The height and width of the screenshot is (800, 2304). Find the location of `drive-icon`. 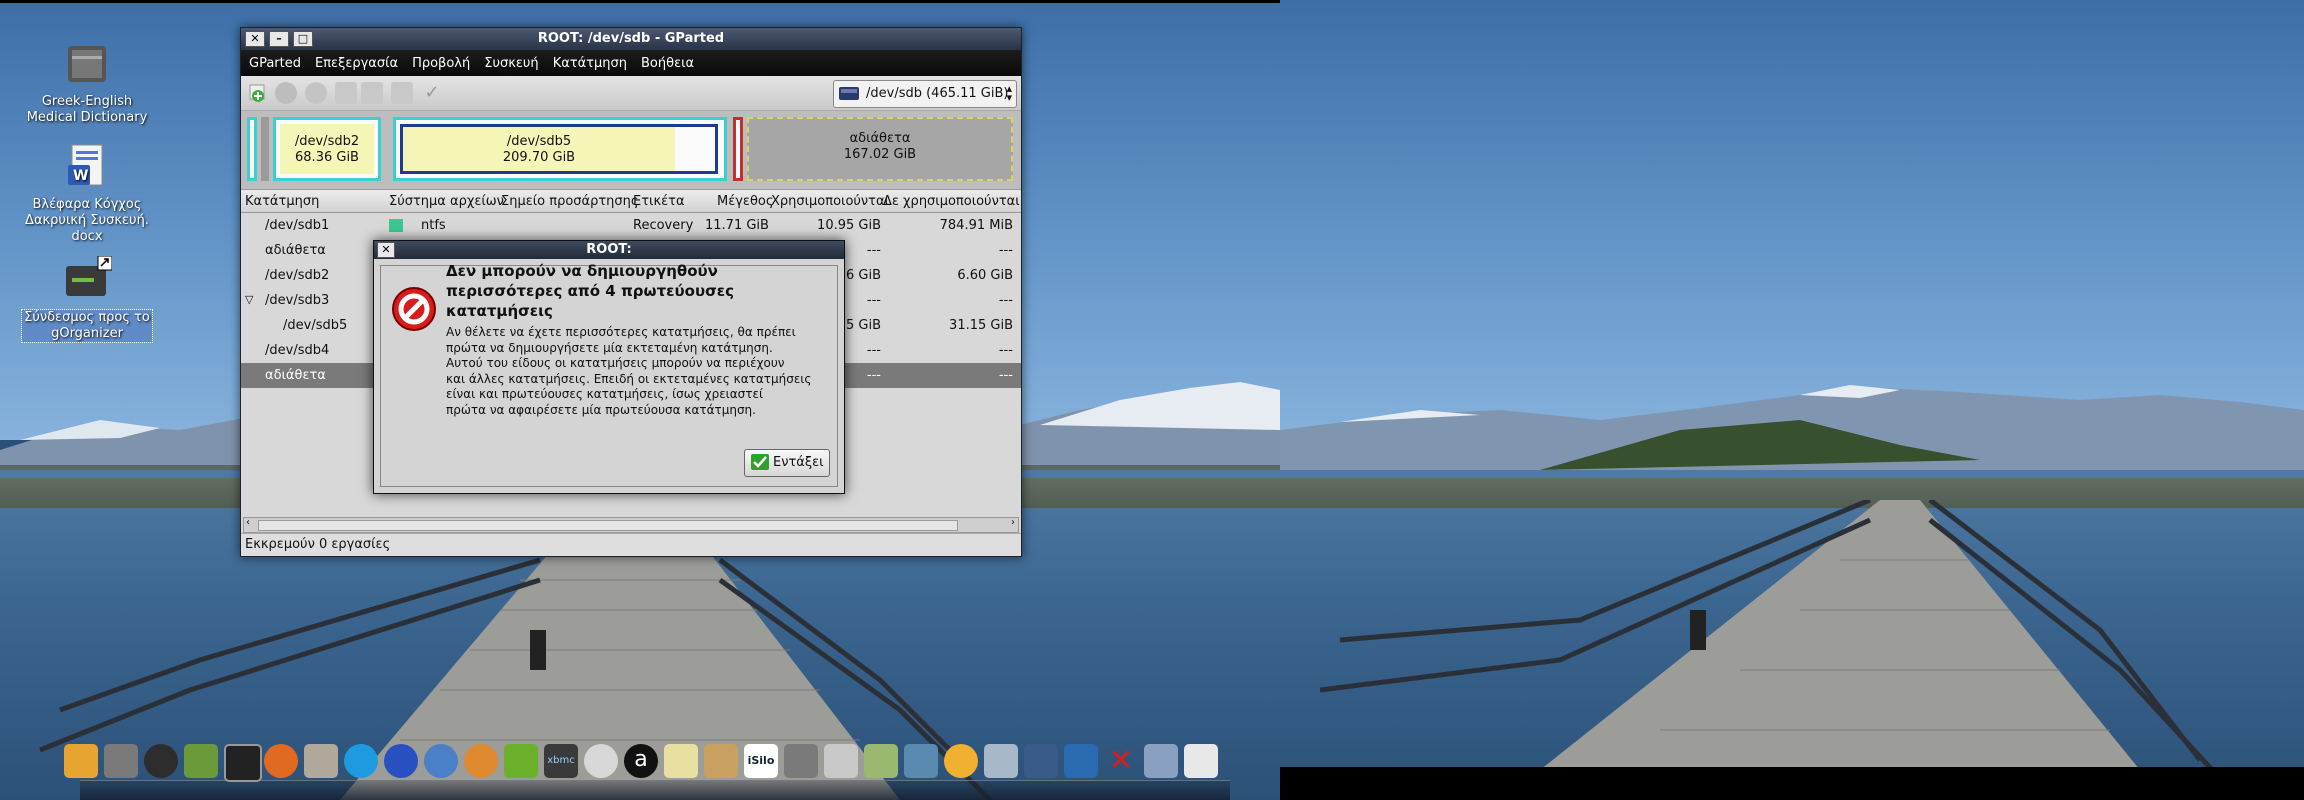

drive-icon is located at coordinates (121, 761).